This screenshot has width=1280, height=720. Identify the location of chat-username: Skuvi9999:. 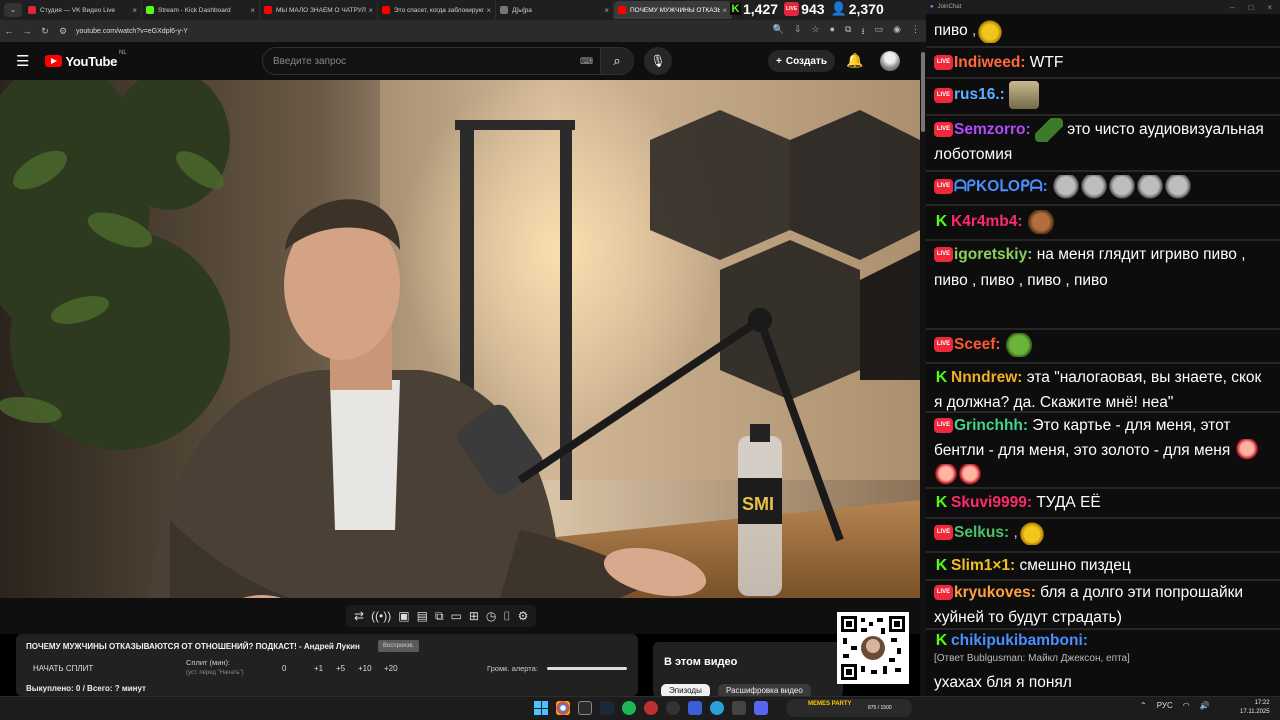
(991, 502).